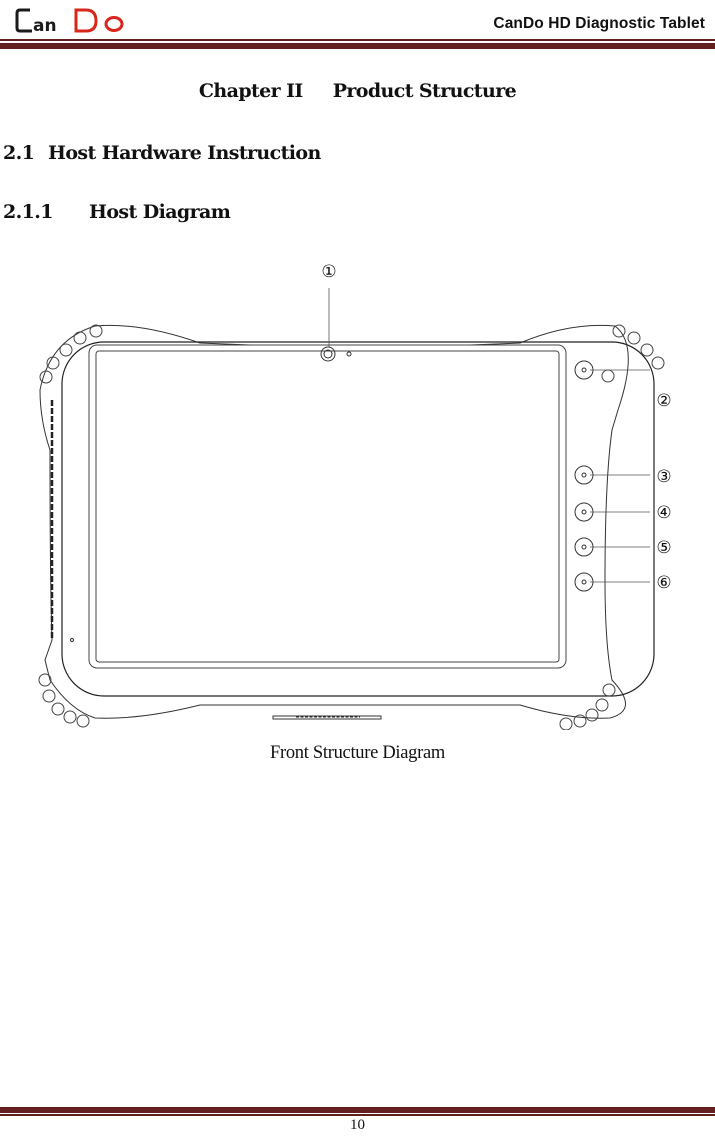 The width and height of the screenshot is (715, 1136). I want to click on callout-4: ④, so click(663, 513).